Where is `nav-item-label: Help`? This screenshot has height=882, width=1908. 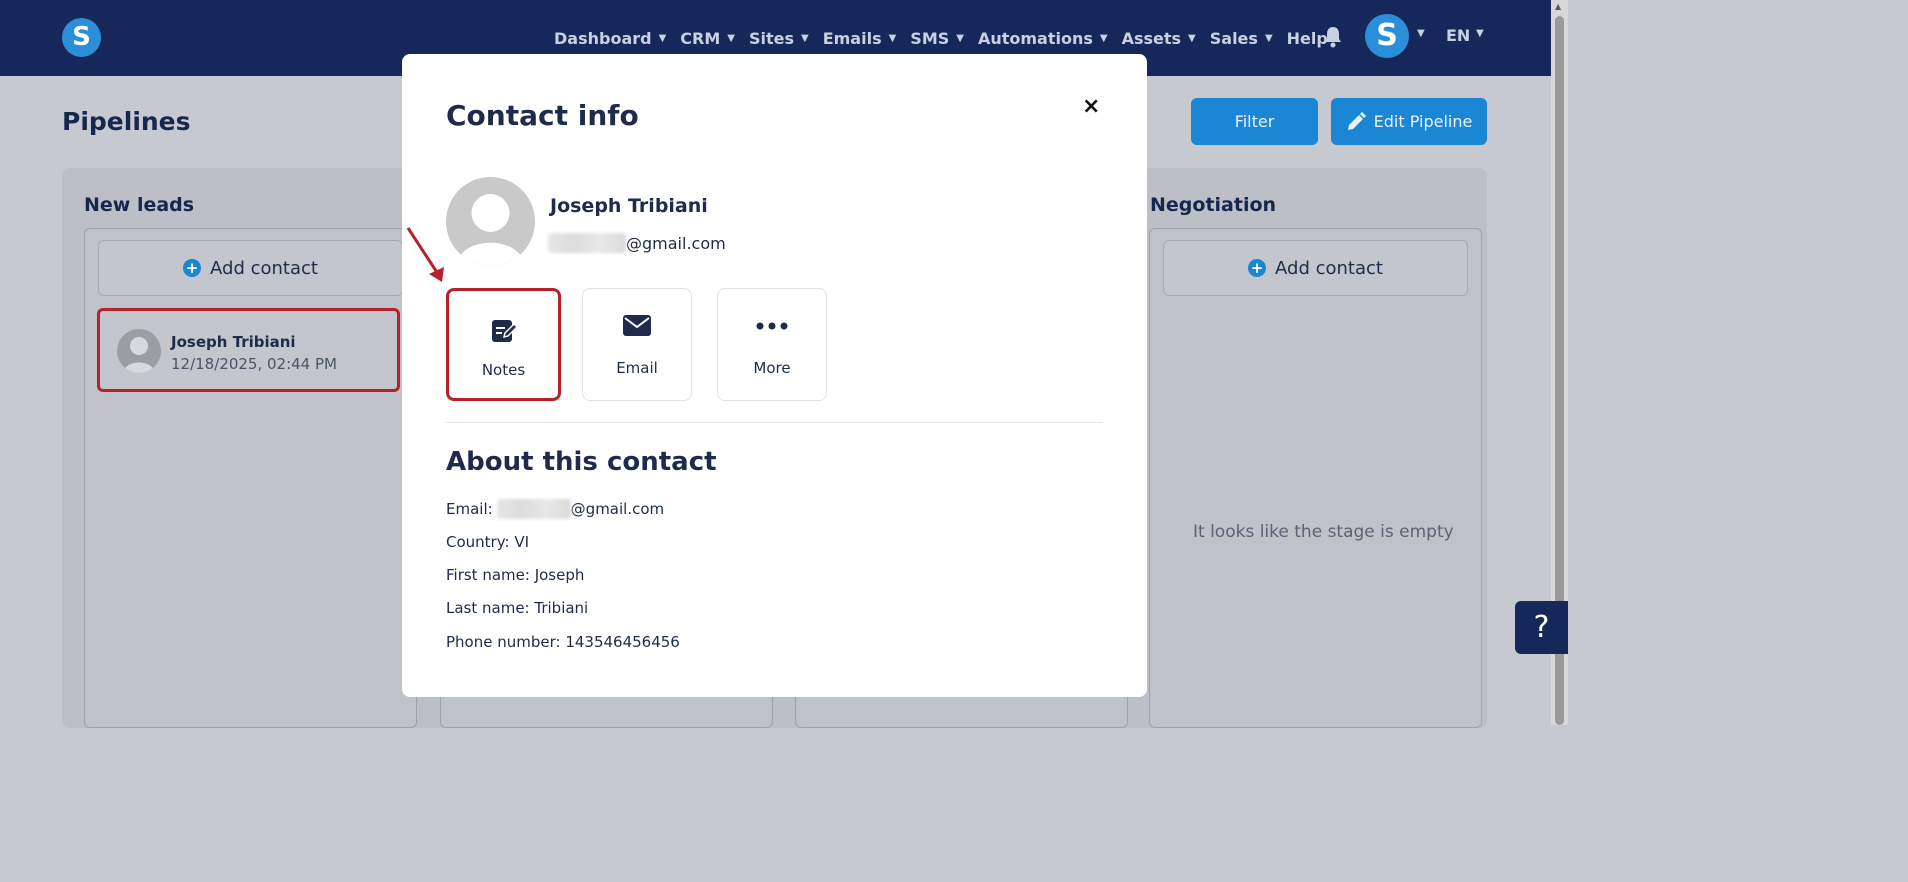
nav-item-label: Help is located at coordinates (1307, 38).